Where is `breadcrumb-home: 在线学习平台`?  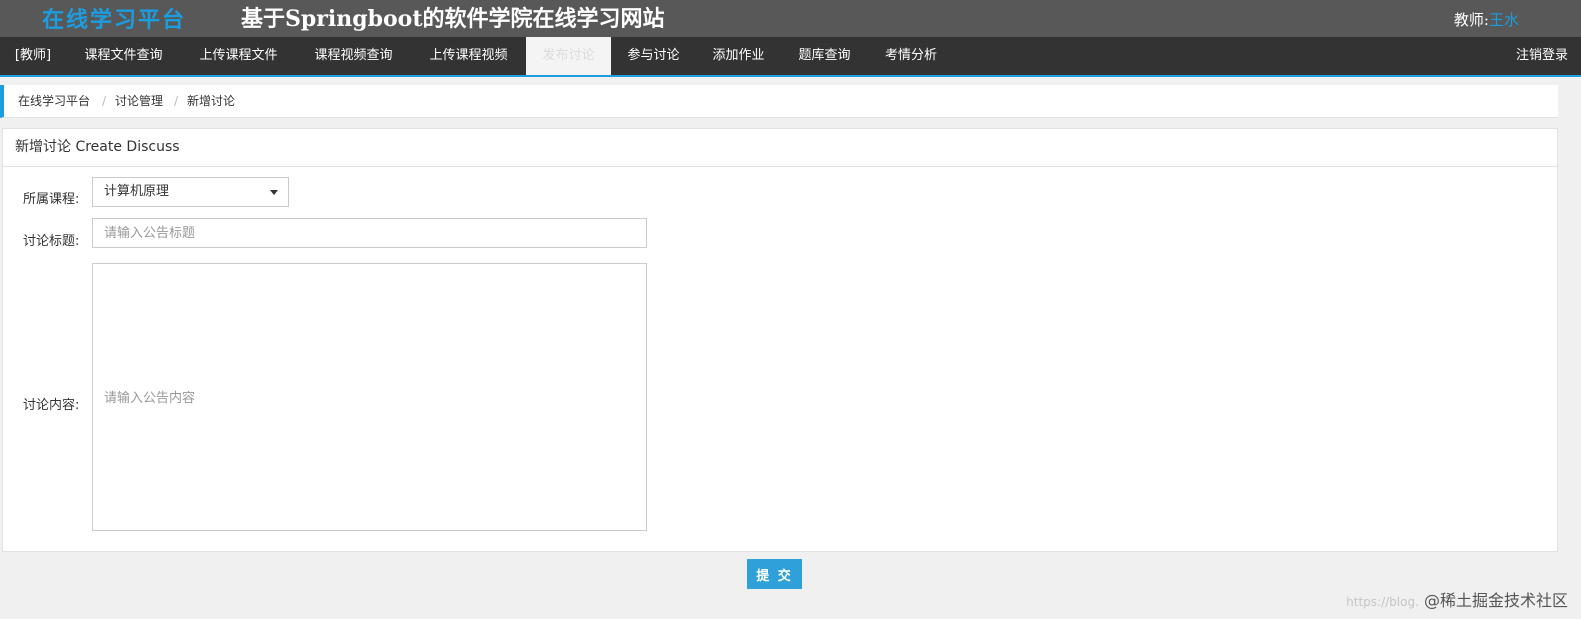
breadcrumb-home: 在线学习平台 is located at coordinates (54, 101).